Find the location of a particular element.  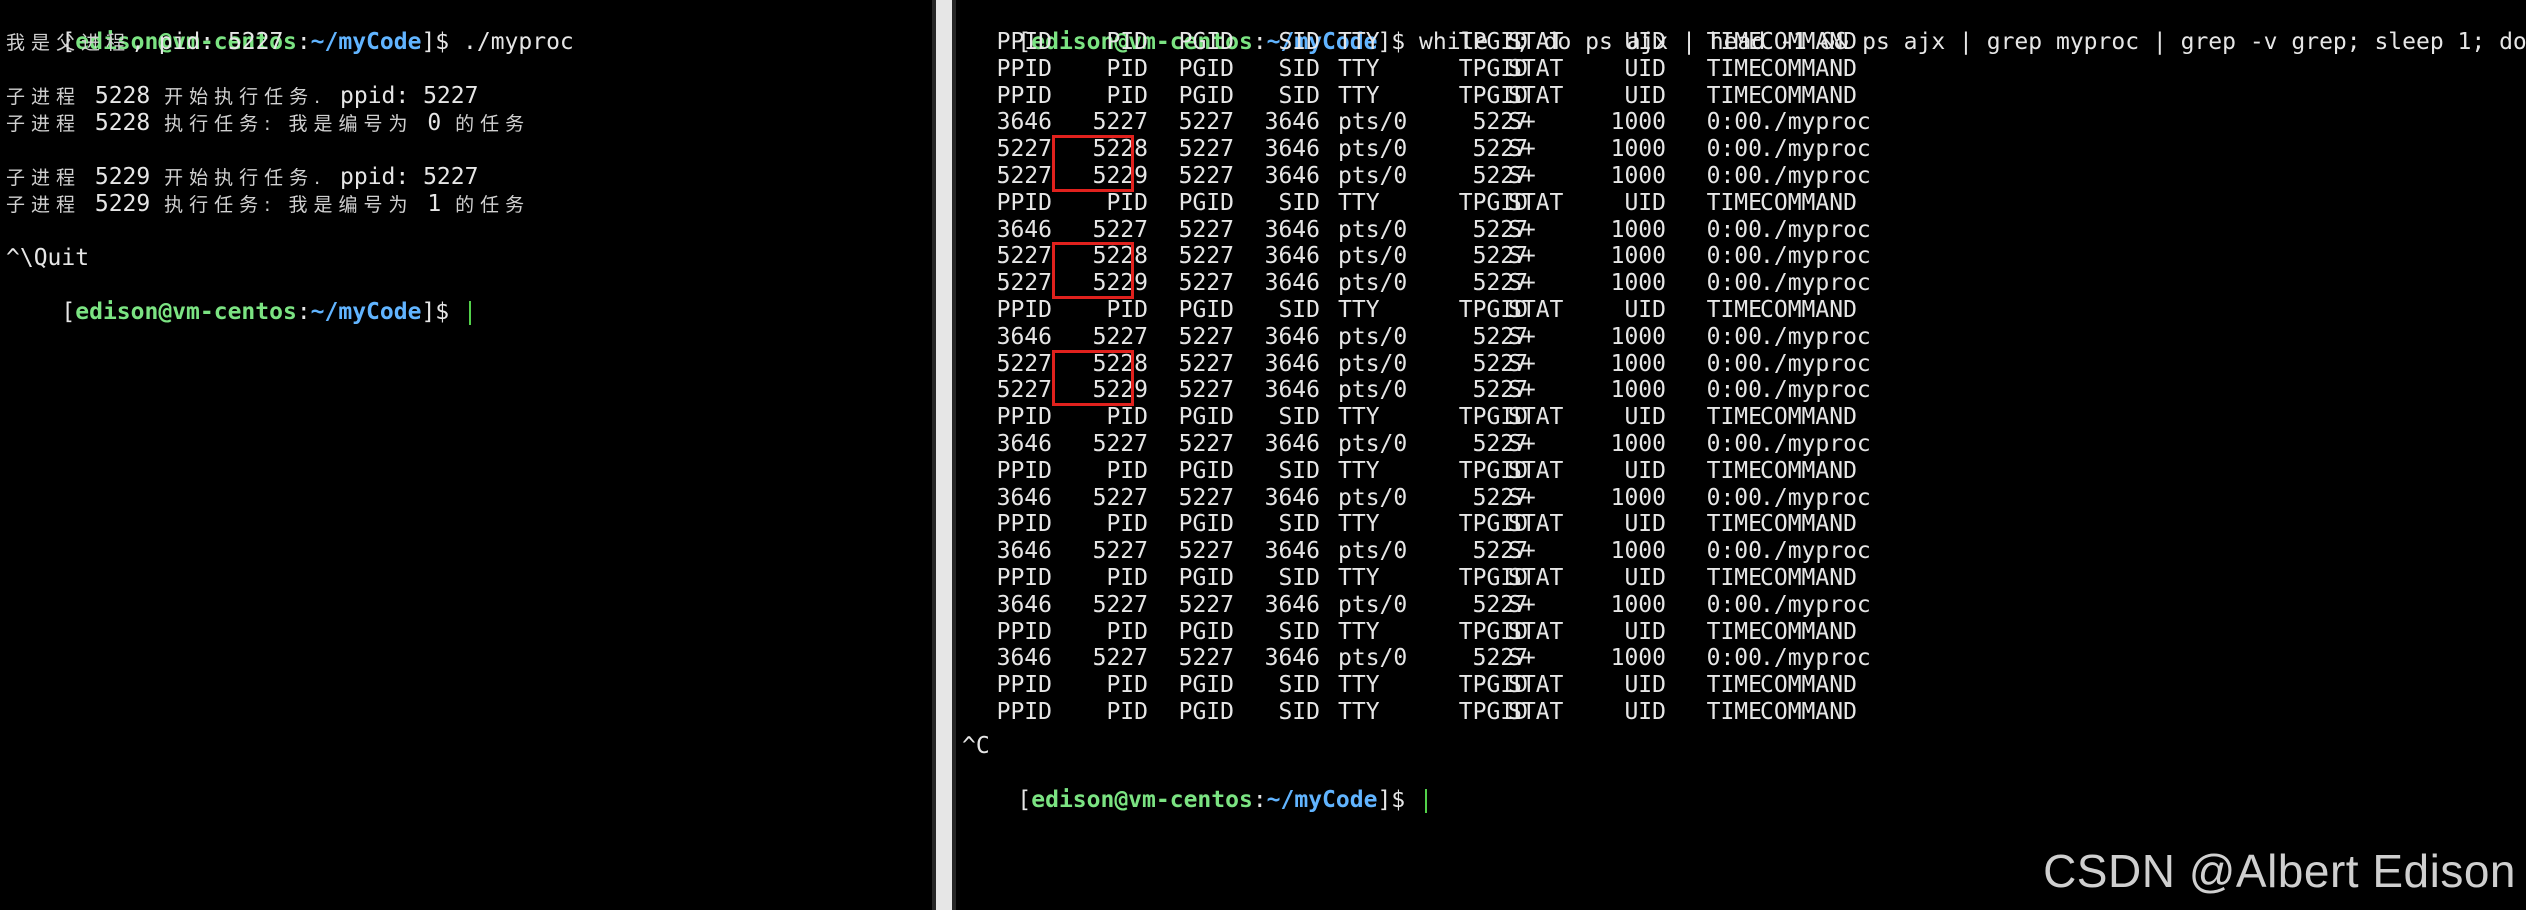

output-segment: 5229 is located at coordinates (123, 177).